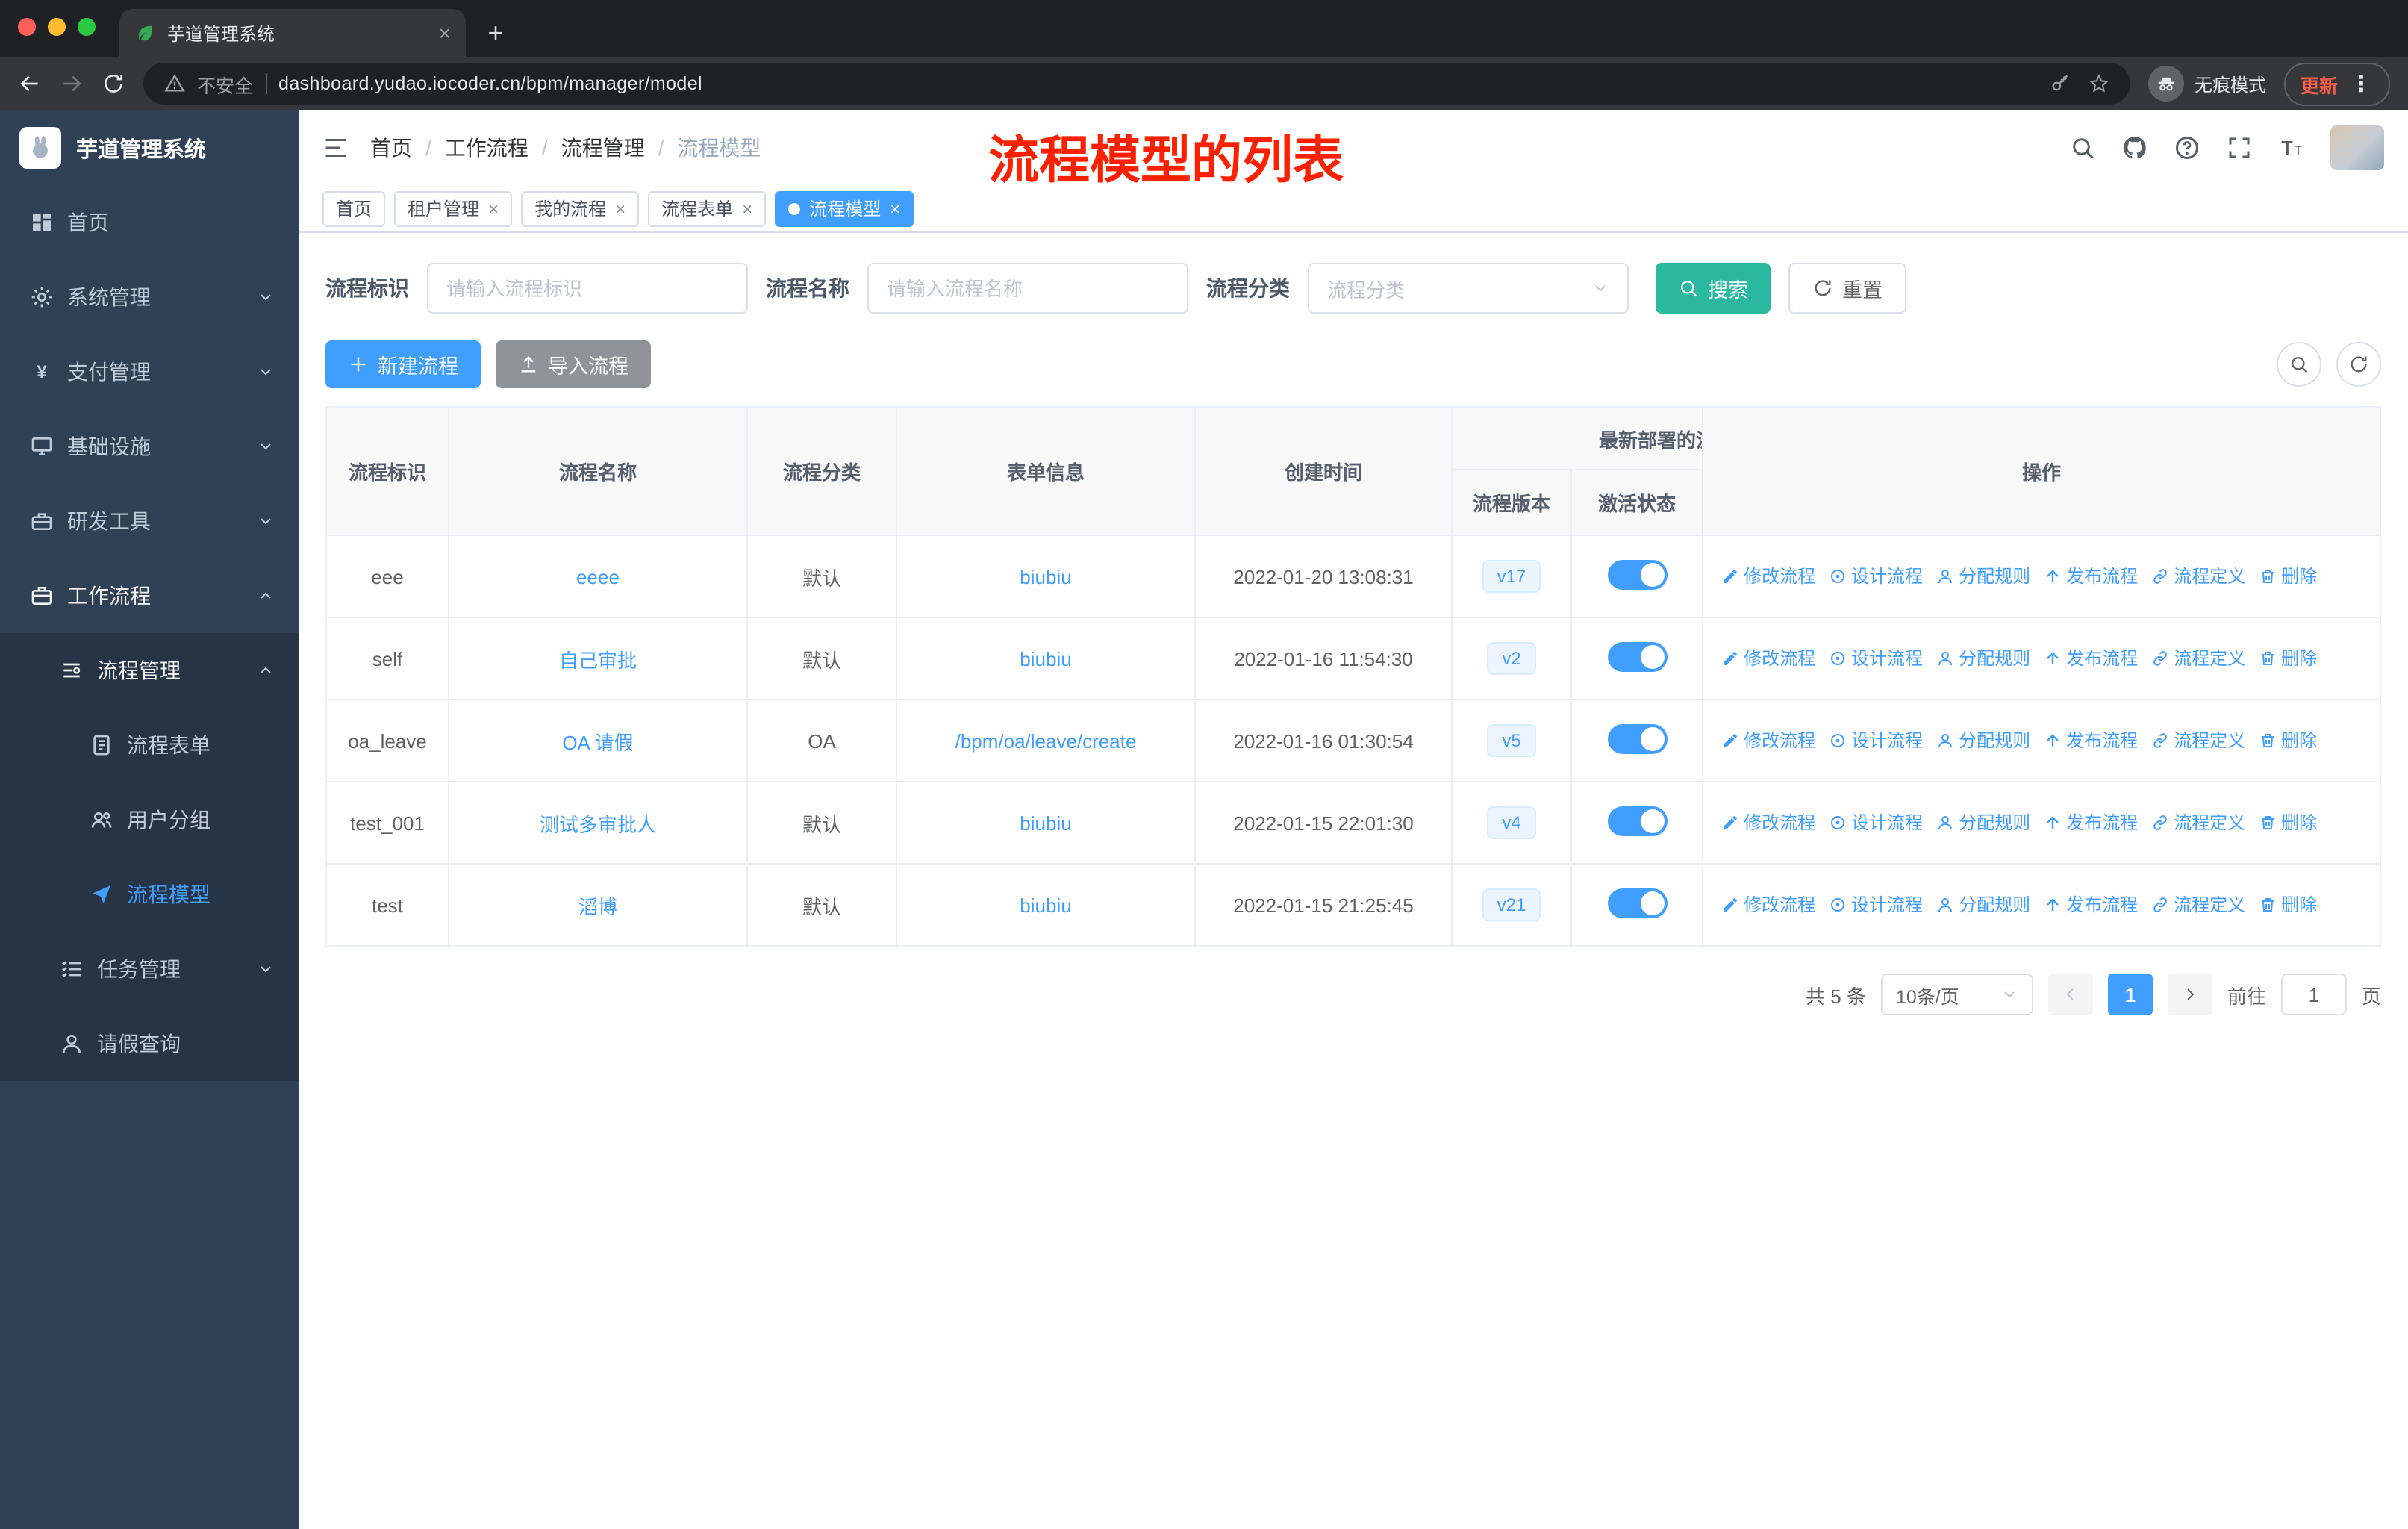 This screenshot has width=2408, height=1529. What do you see at coordinates (2060, 83) in the screenshot?
I see `password-key-icon` at bounding box center [2060, 83].